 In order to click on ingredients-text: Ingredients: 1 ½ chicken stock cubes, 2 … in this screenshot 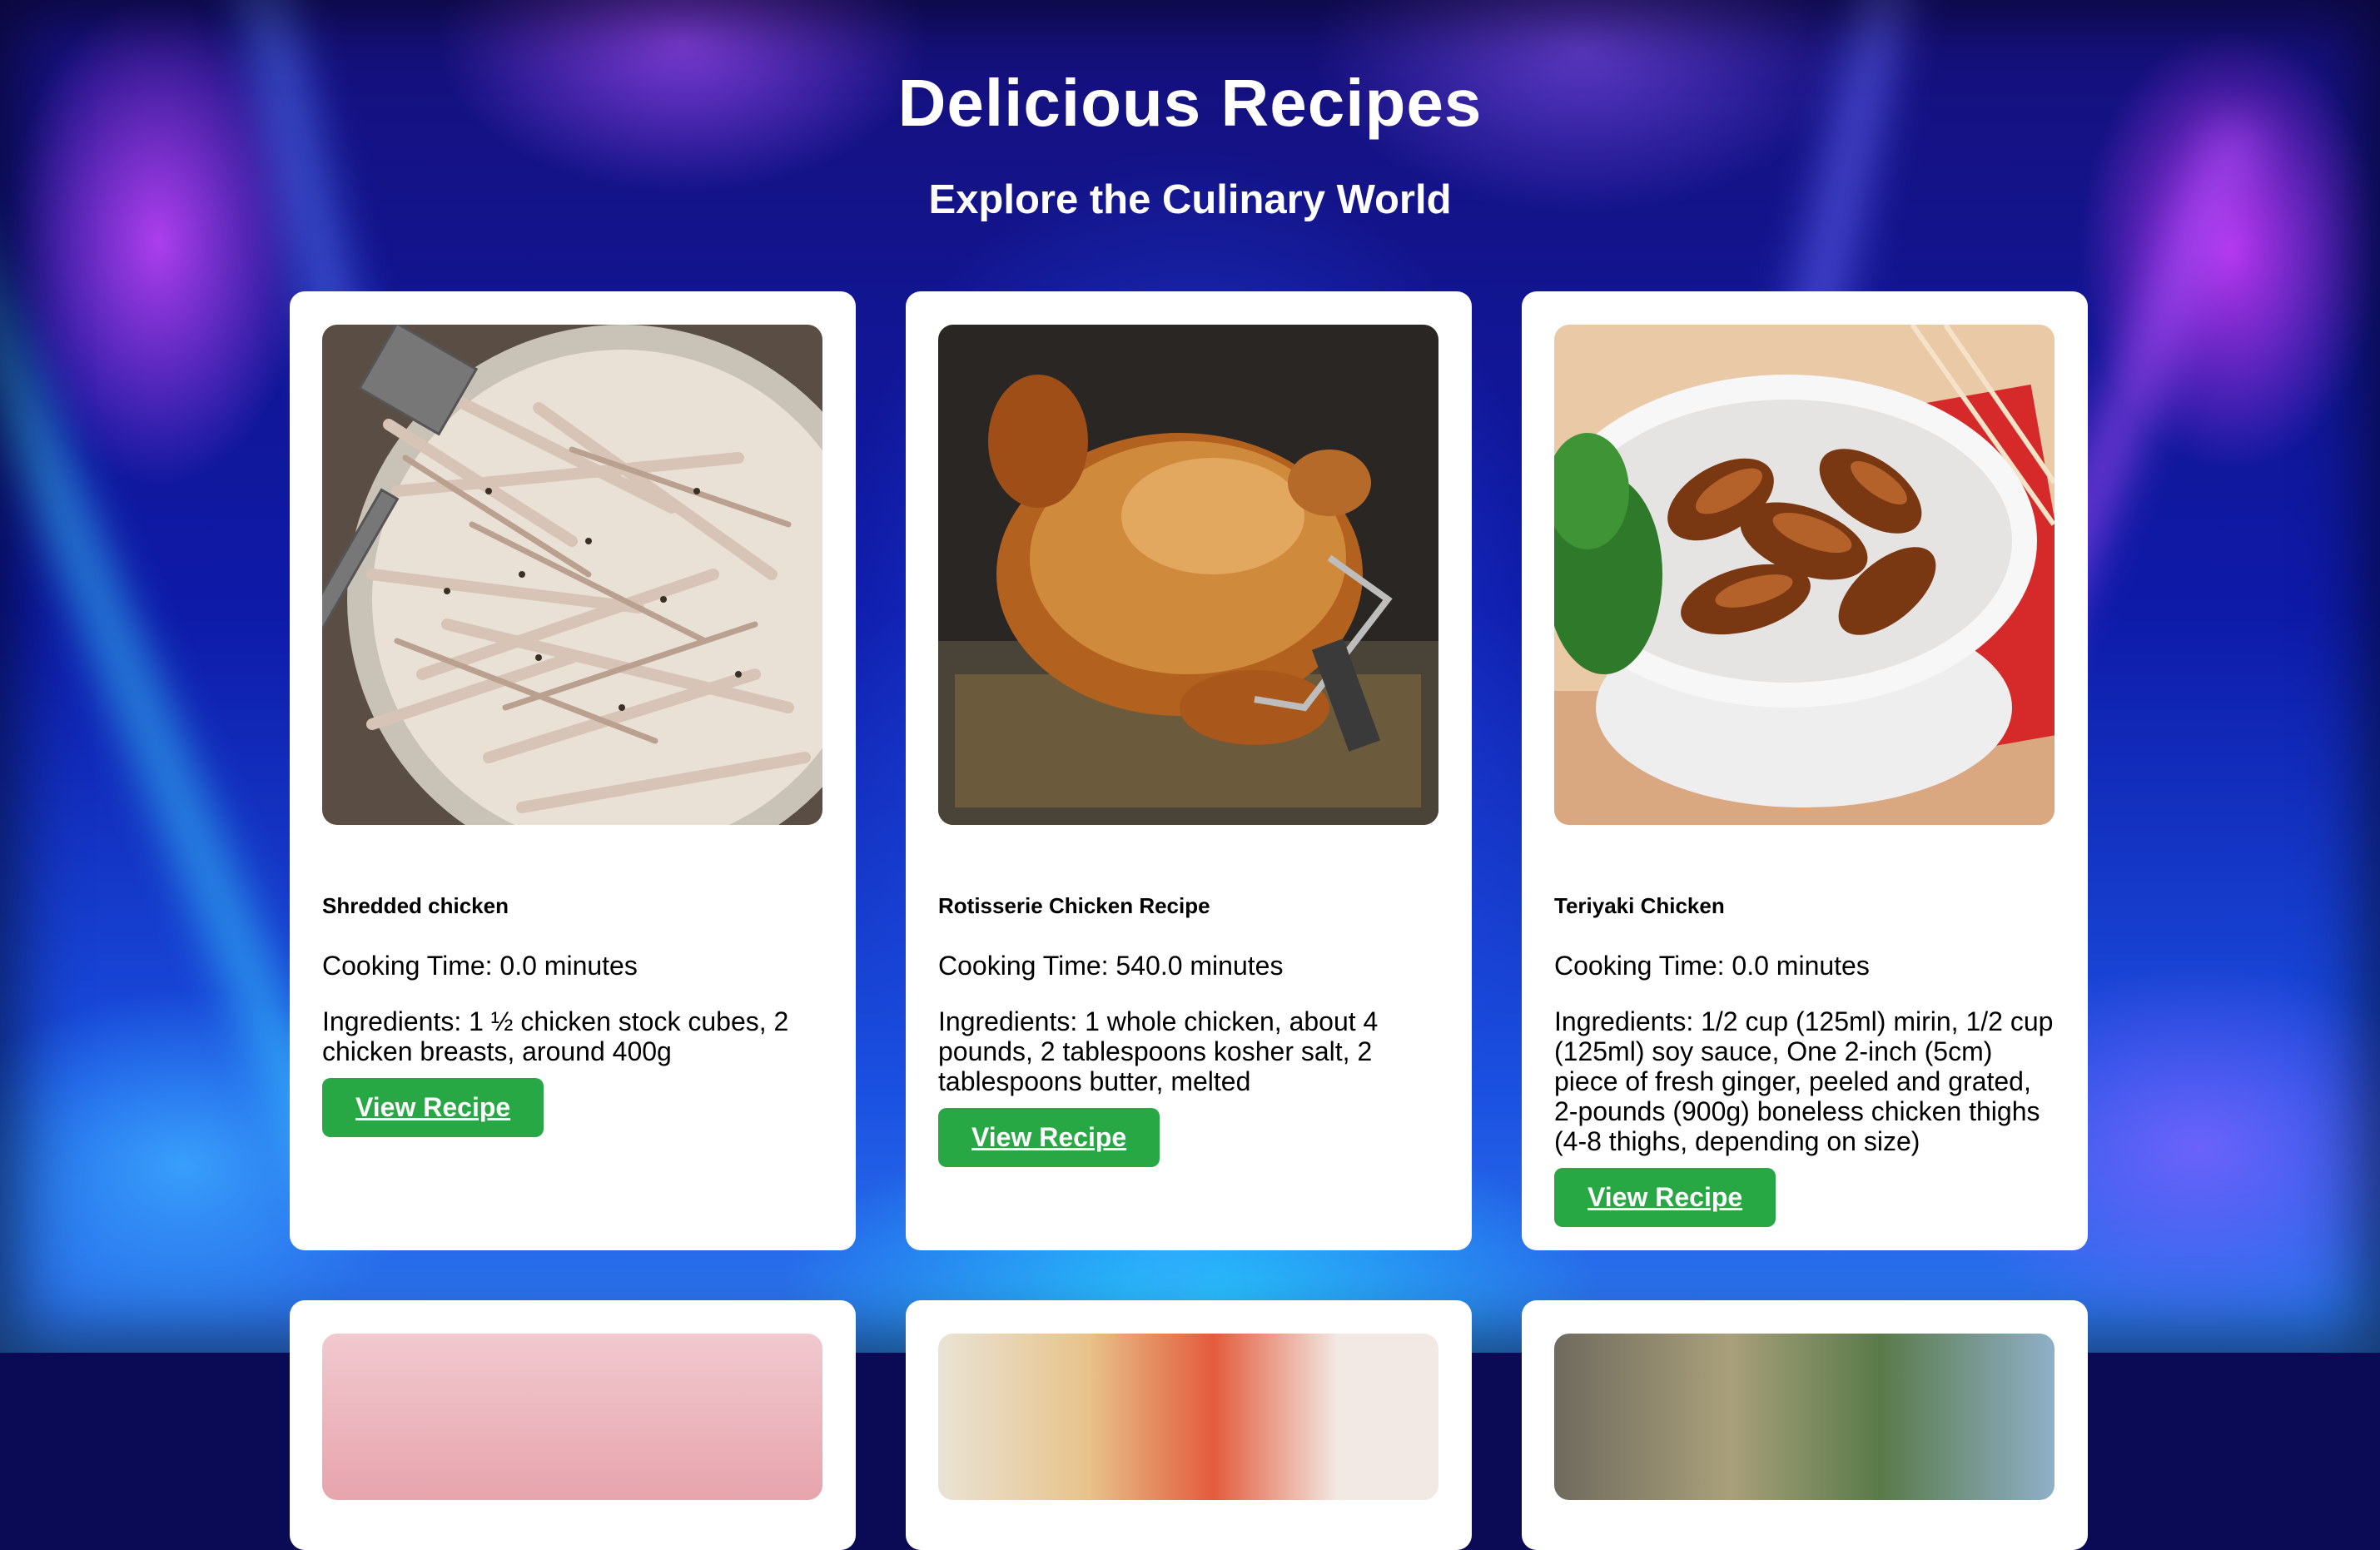, I will do `click(555, 1036)`.